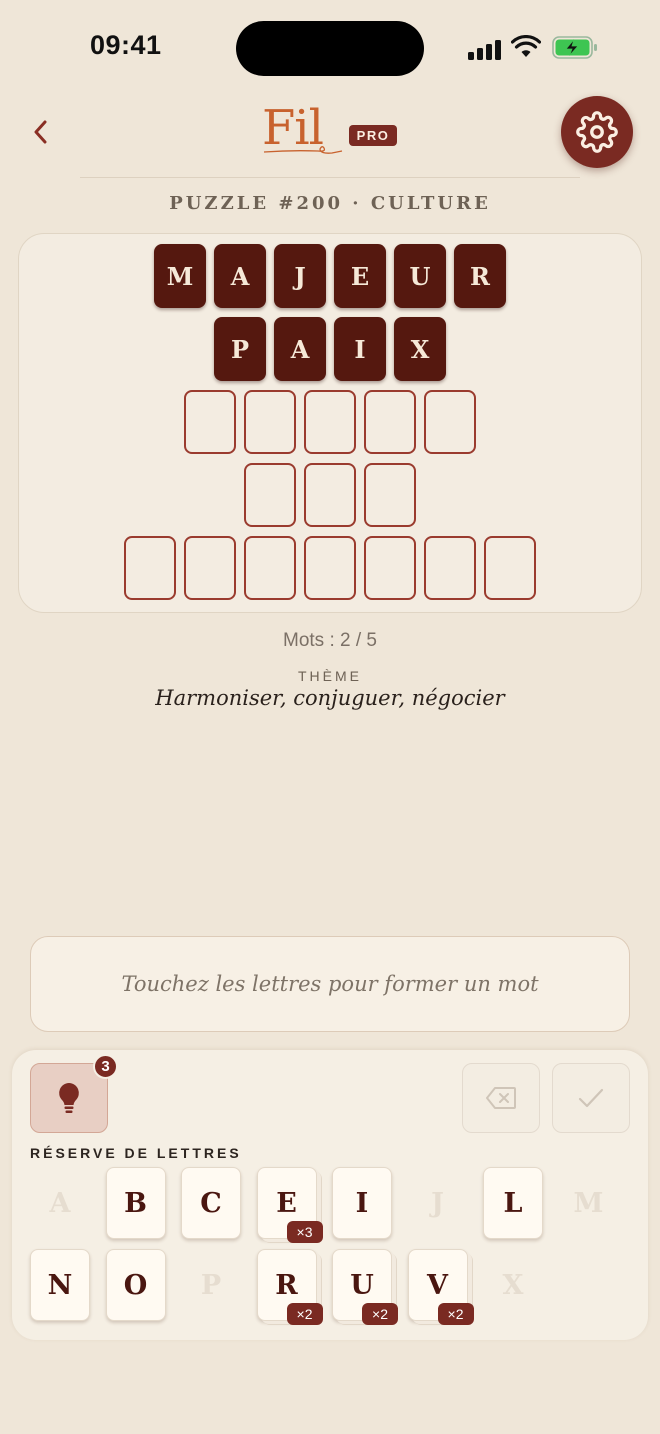 The width and height of the screenshot is (660, 1434). I want to click on letter-key: X, so click(513, 1285).